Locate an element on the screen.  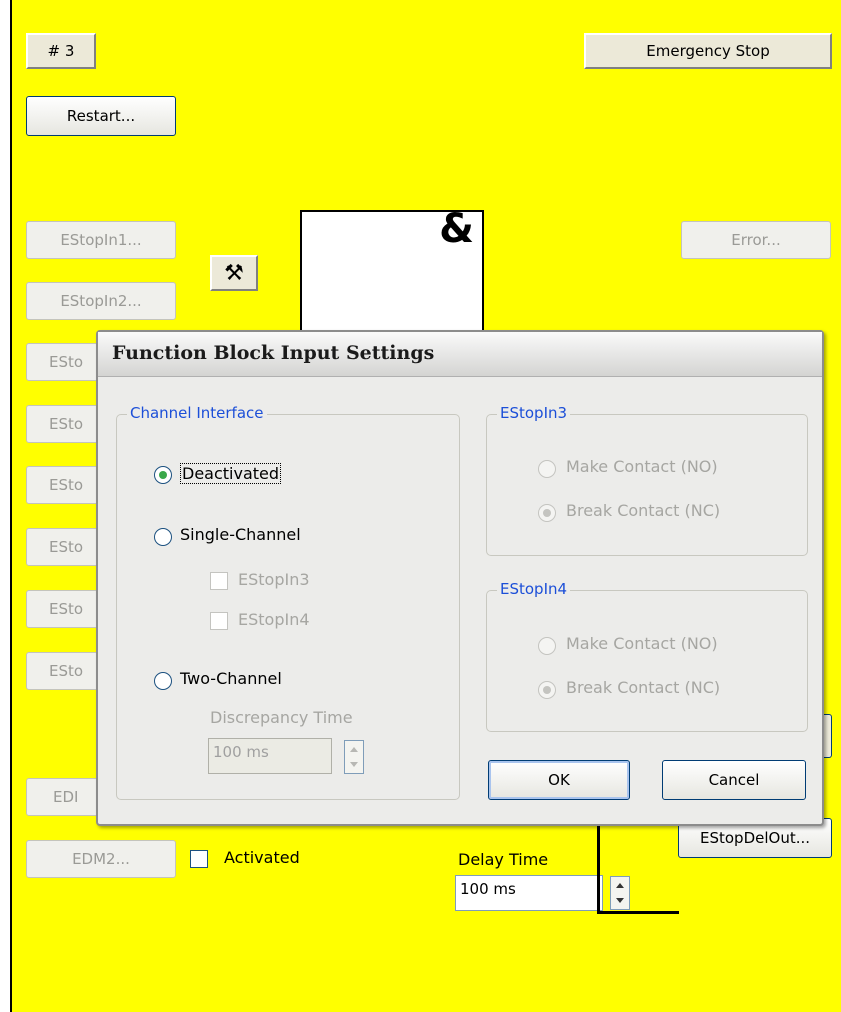
deactivated-label: Deactivated is located at coordinates (231, 473).